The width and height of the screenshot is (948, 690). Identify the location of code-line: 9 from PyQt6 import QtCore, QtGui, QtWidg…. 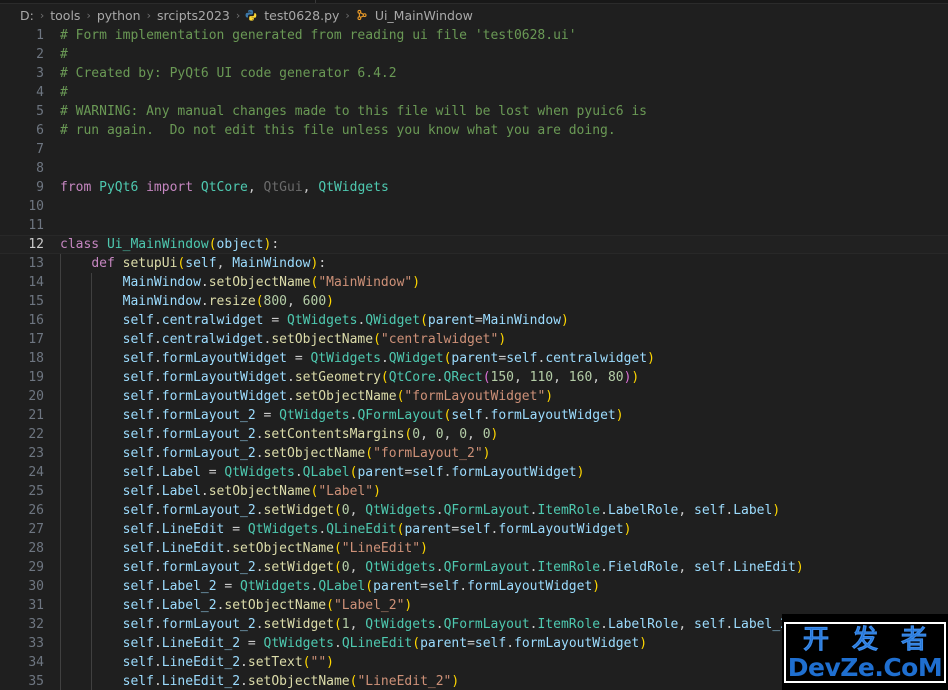
(474, 187).